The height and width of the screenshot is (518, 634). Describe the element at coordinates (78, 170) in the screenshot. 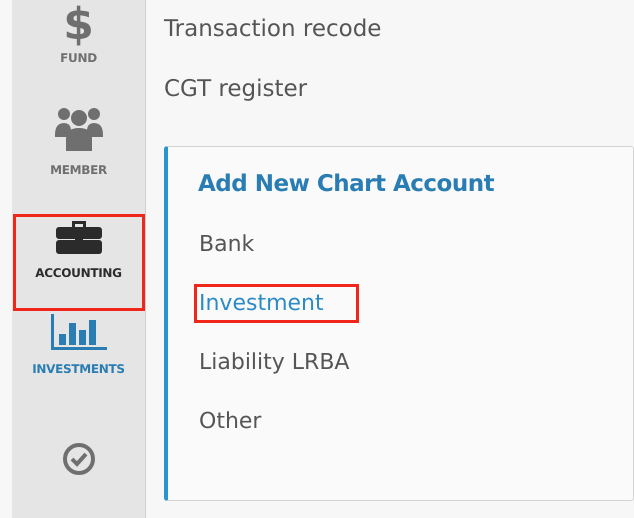

I see `sidebar-label: MEMBER` at that location.